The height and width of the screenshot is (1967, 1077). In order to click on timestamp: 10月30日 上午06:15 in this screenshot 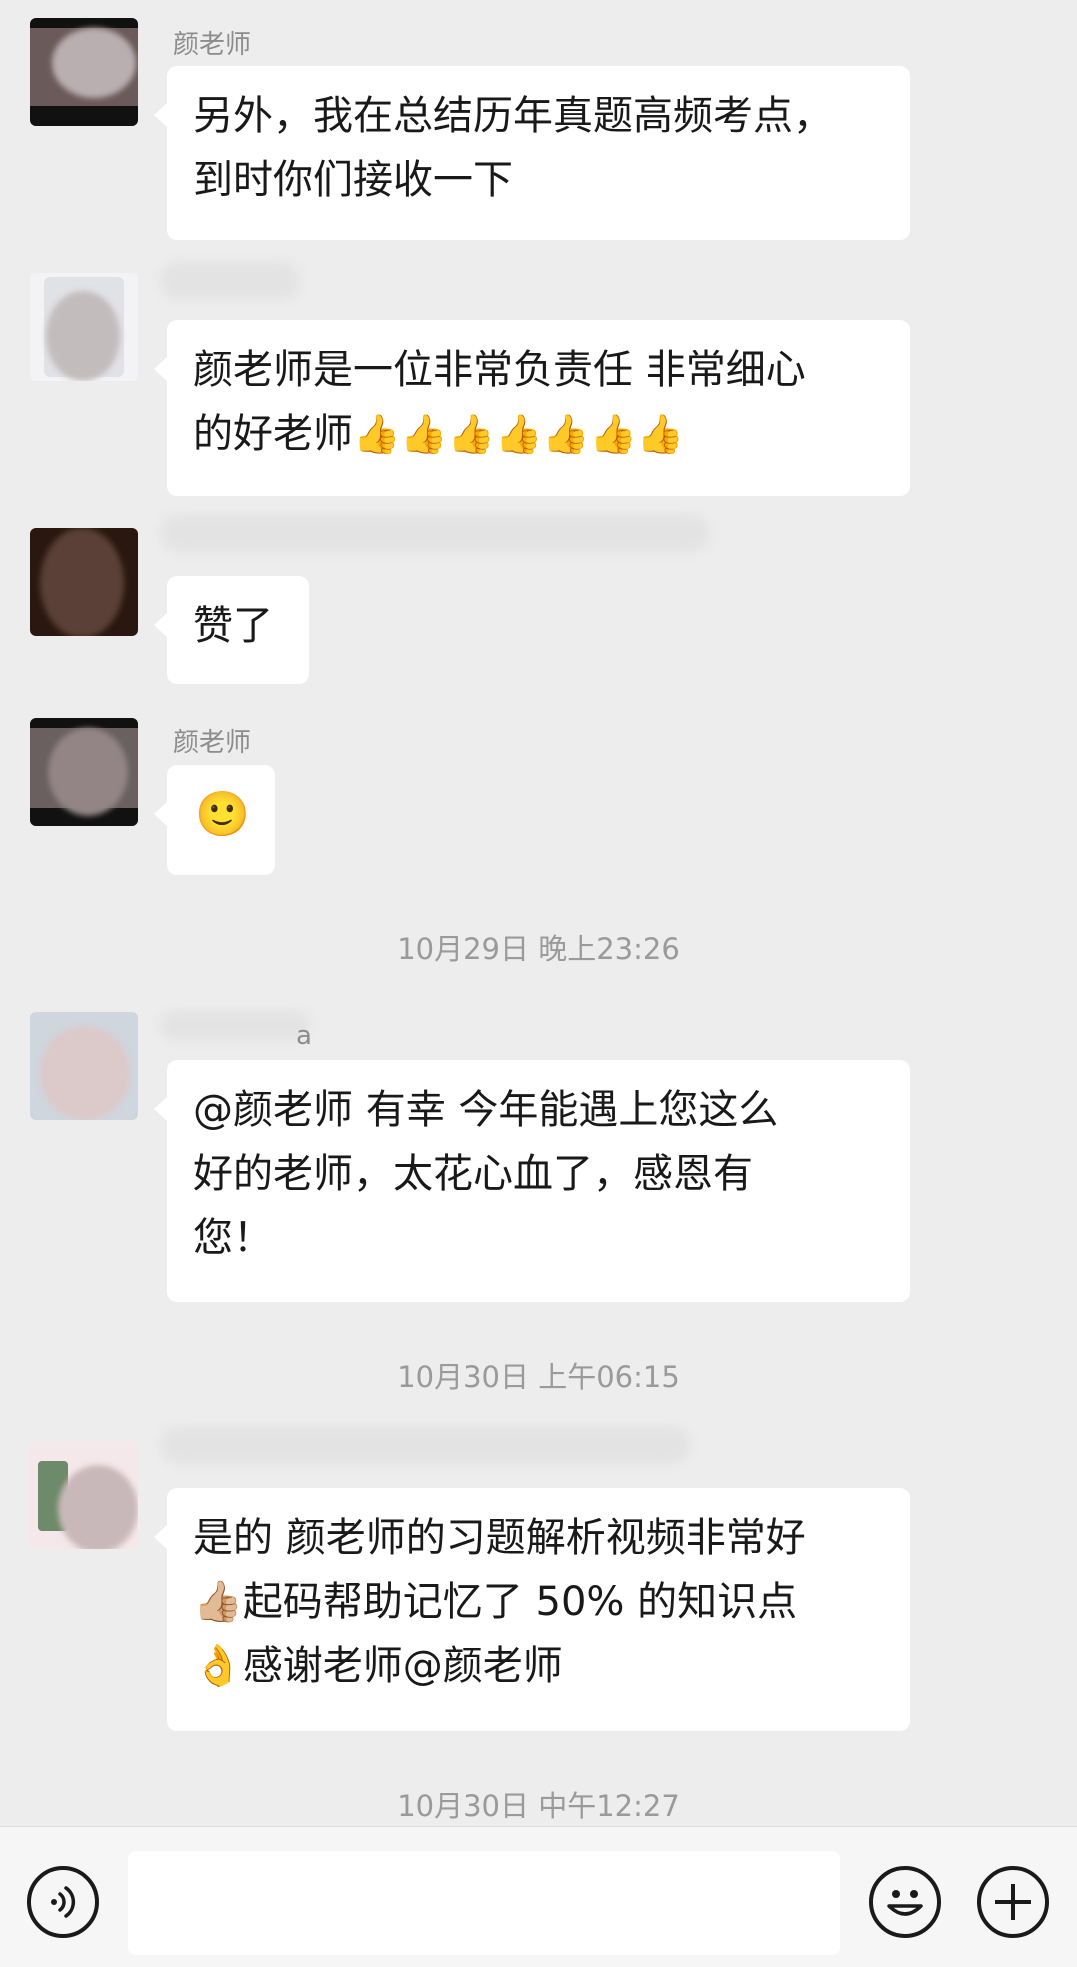, I will do `click(538, 1377)`.